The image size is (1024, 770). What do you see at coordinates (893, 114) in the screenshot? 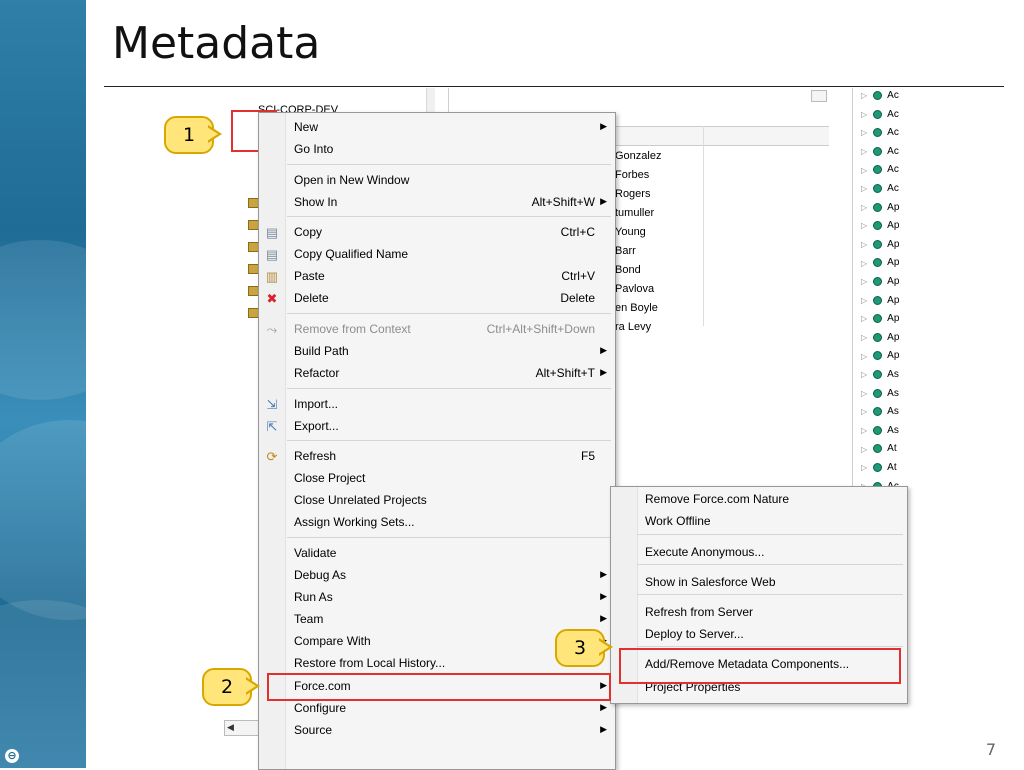
I see `list-item-label: Ac` at bounding box center [893, 114].